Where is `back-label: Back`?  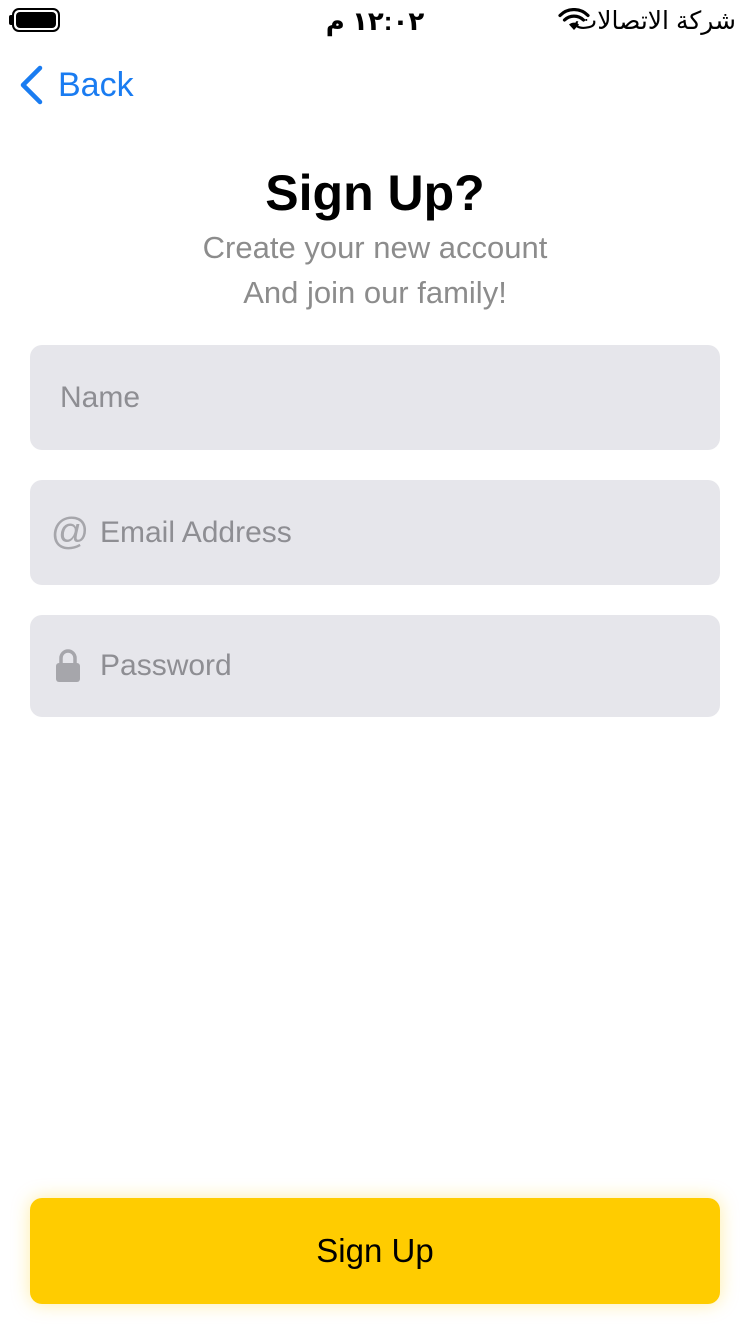 back-label: Back is located at coordinates (96, 84).